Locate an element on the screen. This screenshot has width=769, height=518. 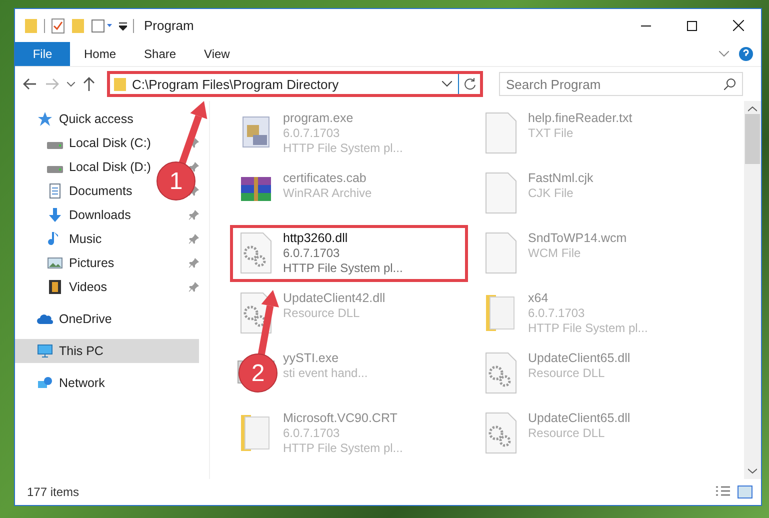
monitor-icon is located at coordinates (45, 351).